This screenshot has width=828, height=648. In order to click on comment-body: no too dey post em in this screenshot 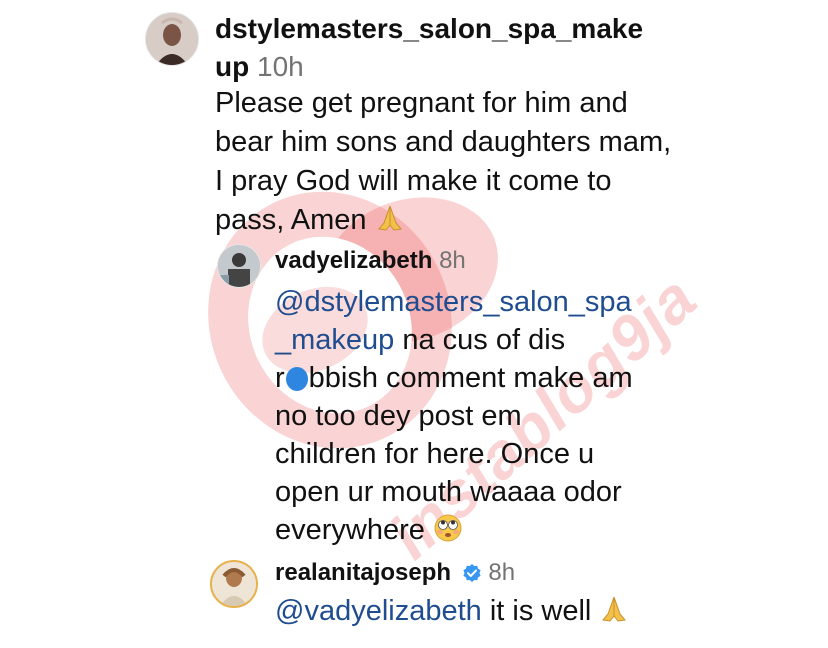, I will do `click(398, 416)`.